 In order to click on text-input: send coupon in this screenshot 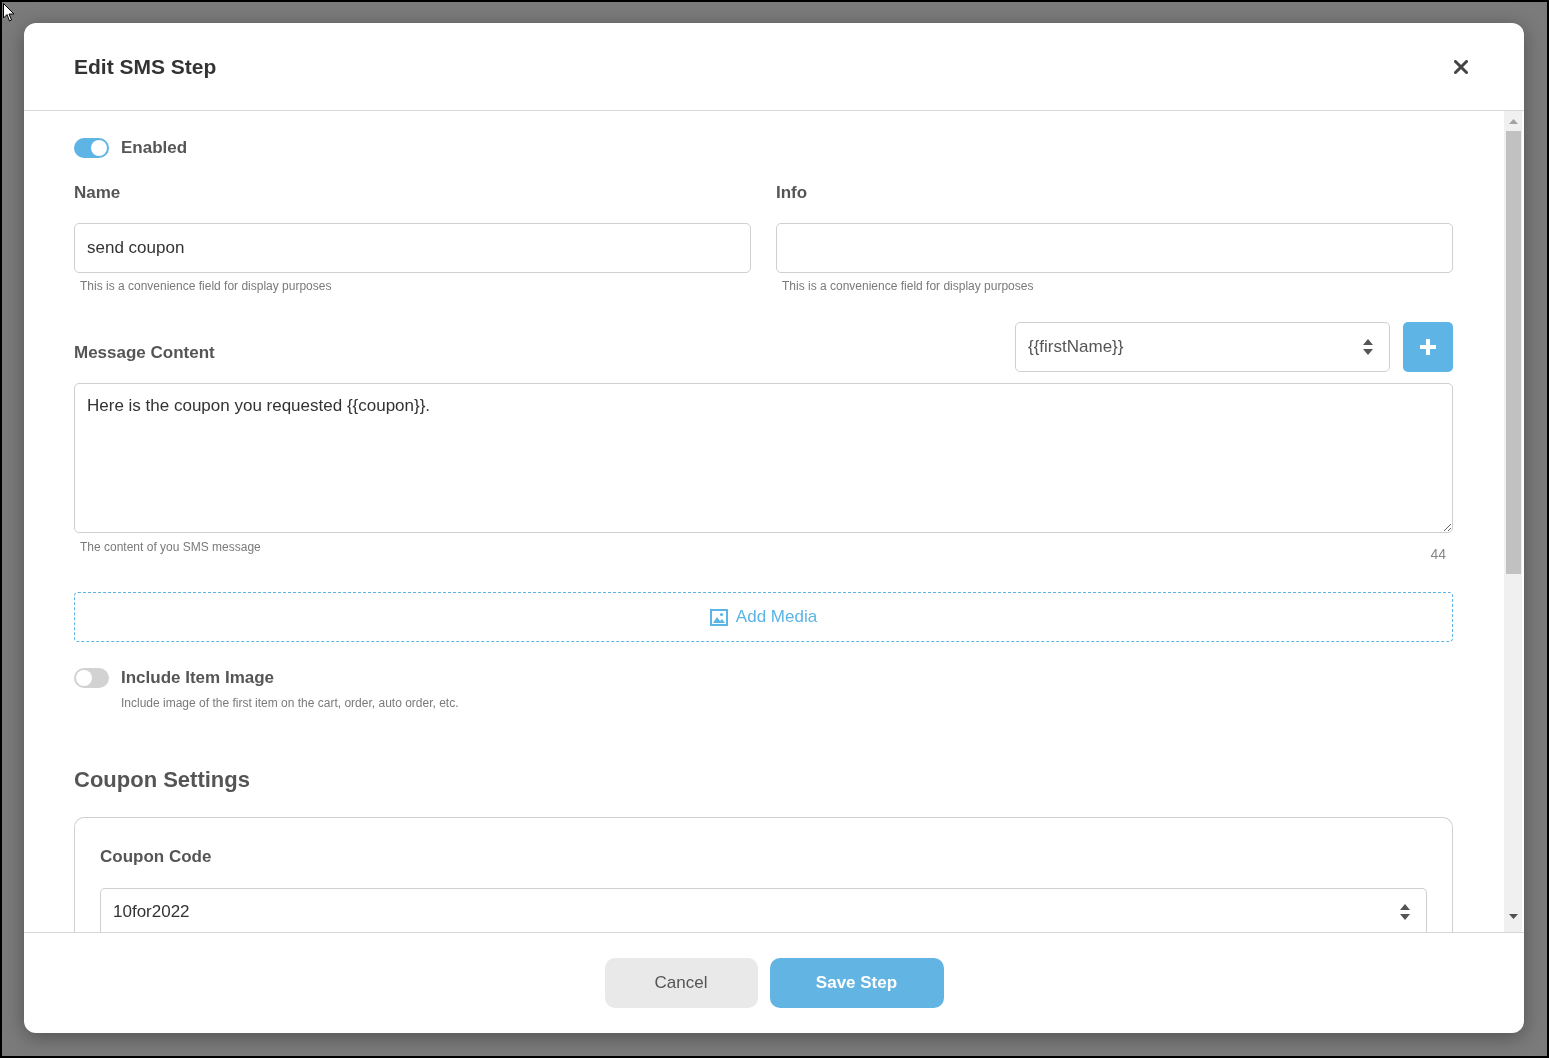, I will do `click(412, 248)`.